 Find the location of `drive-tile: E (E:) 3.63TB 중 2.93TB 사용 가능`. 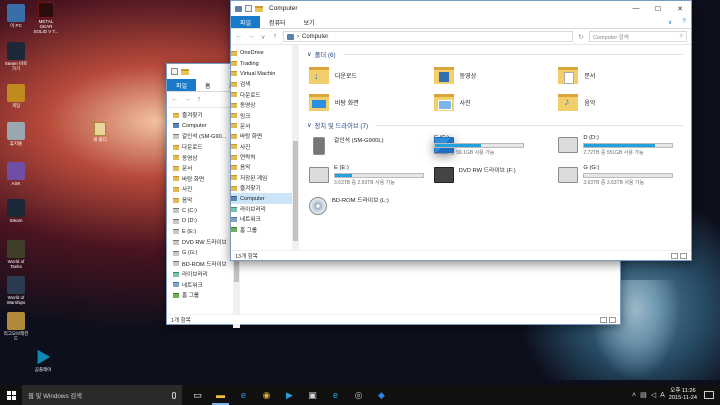

drive-tile: E (E:) 3.63TB 중 2.93TB 사용 가능 is located at coordinates (371, 177).